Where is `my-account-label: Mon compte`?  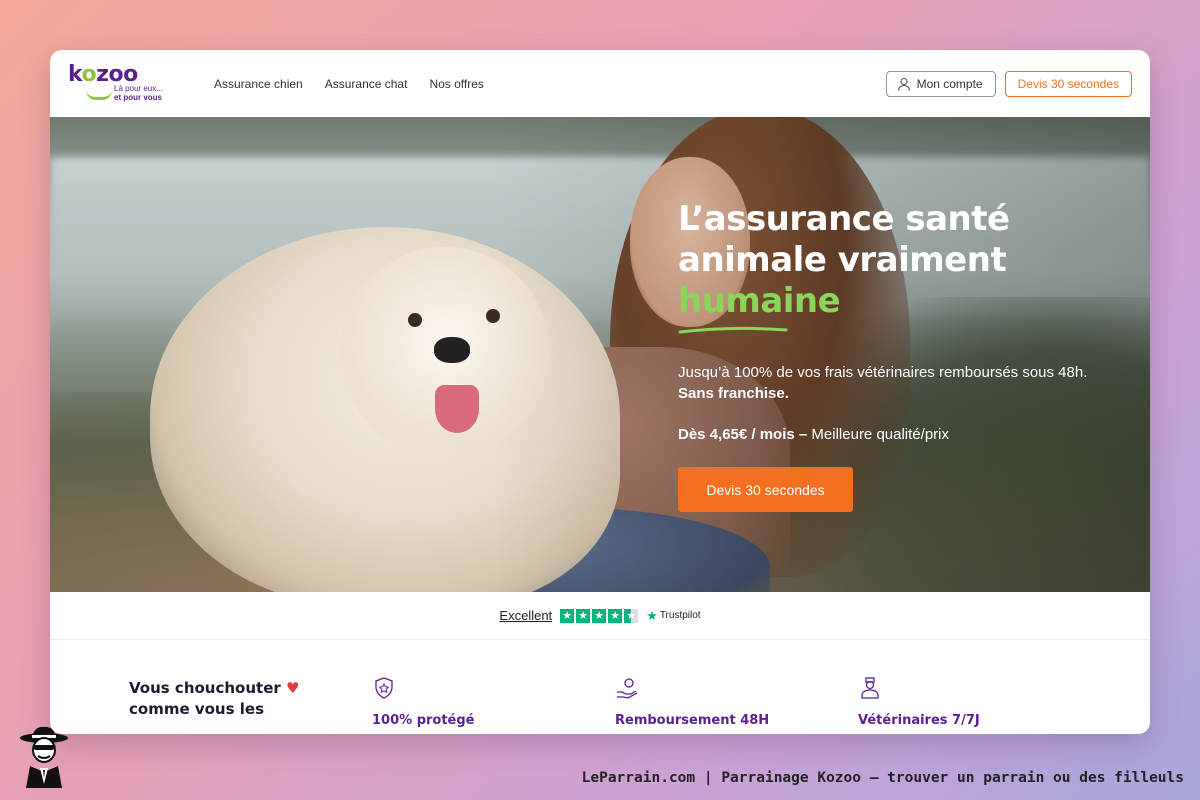
my-account-label: Mon compte is located at coordinates (949, 83).